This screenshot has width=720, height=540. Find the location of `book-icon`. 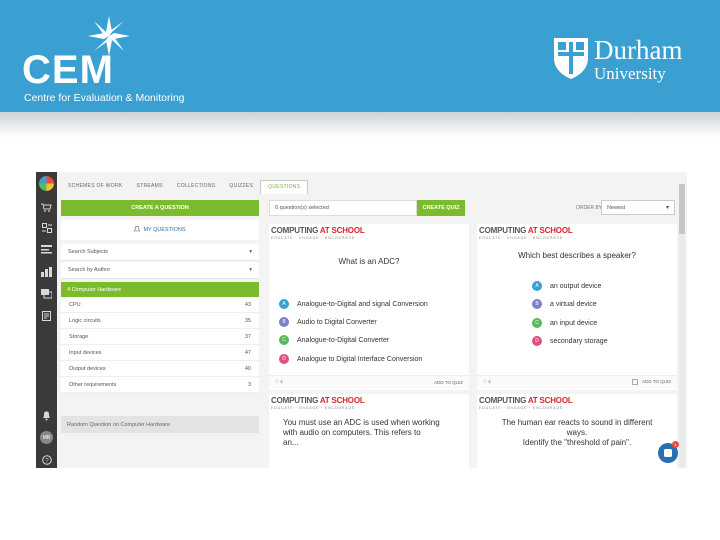

book-icon is located at coordinates (46, 315).